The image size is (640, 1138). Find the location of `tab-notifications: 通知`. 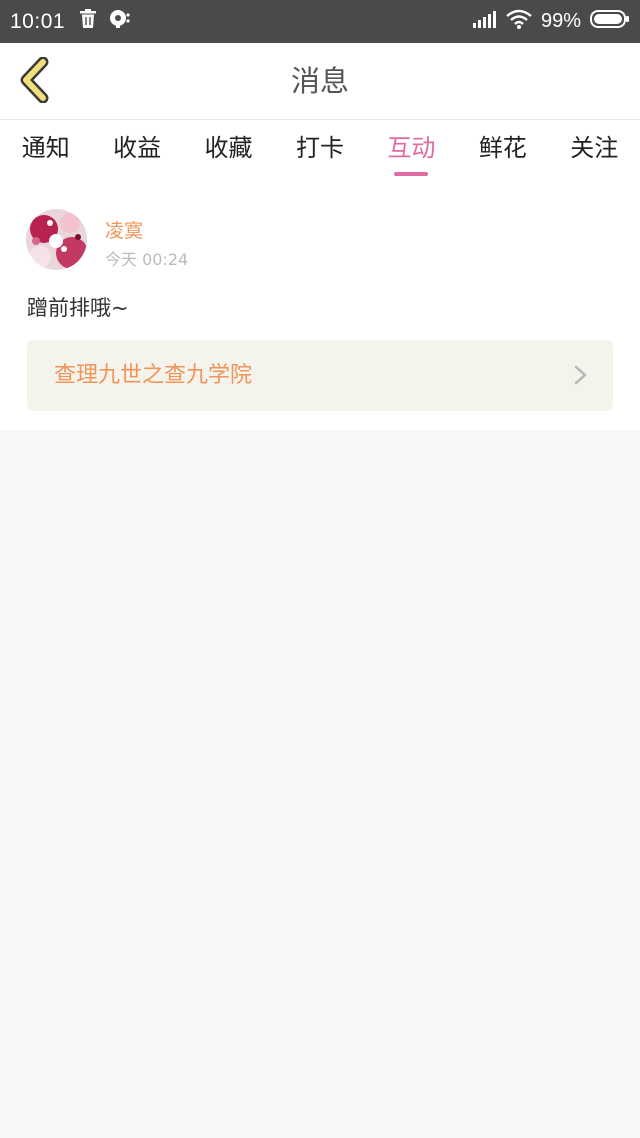

tab-notifications: 通知 is located at coordinates (45, 150).